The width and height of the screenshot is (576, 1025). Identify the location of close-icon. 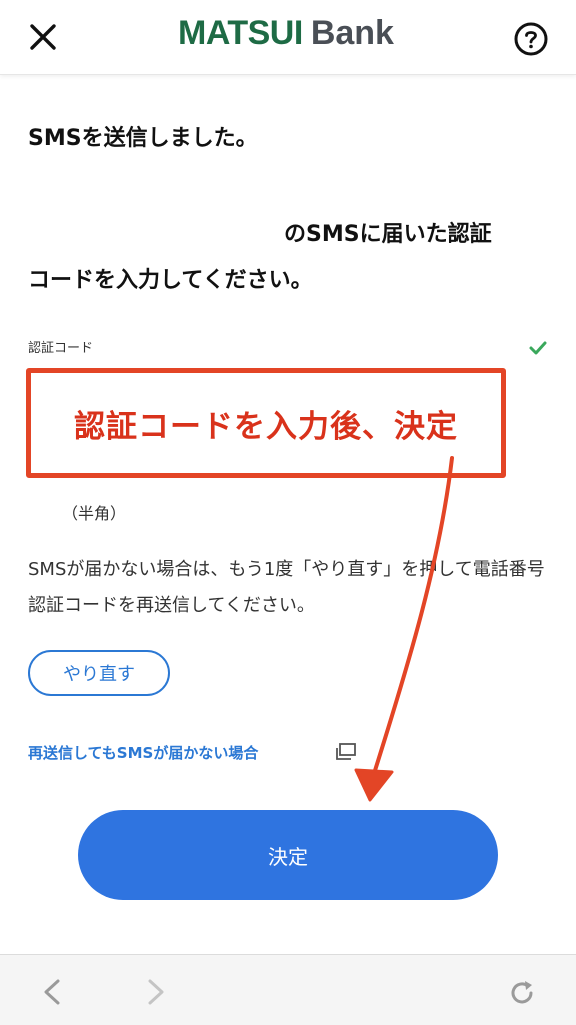
(43, 37).